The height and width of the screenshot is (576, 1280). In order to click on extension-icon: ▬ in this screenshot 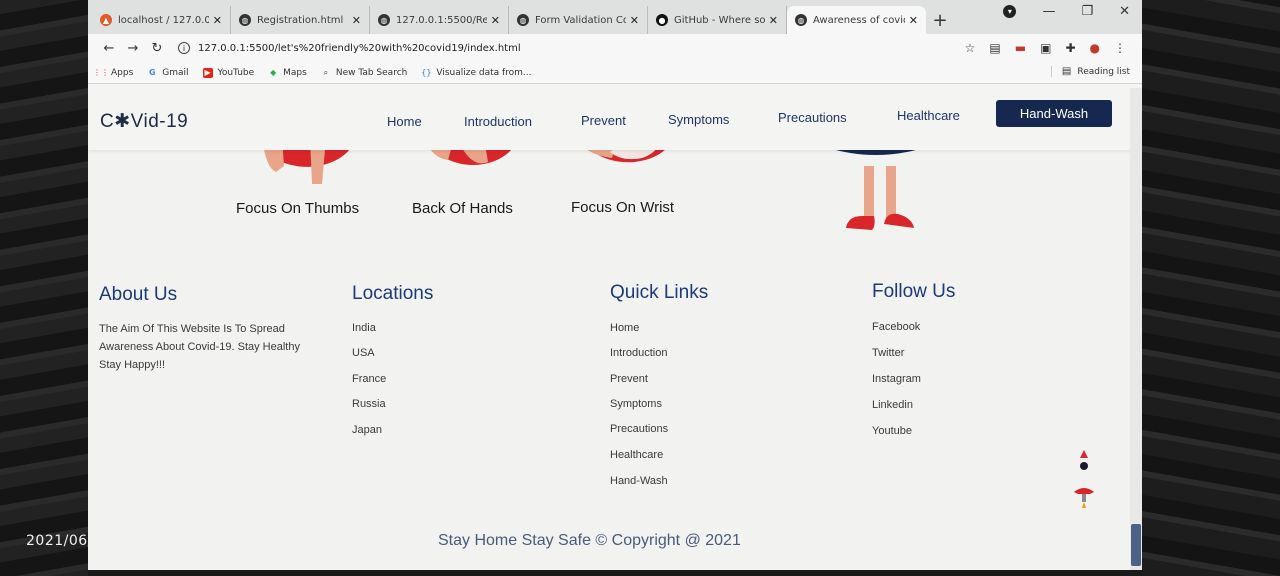, I will do `click(1020, 48)`.